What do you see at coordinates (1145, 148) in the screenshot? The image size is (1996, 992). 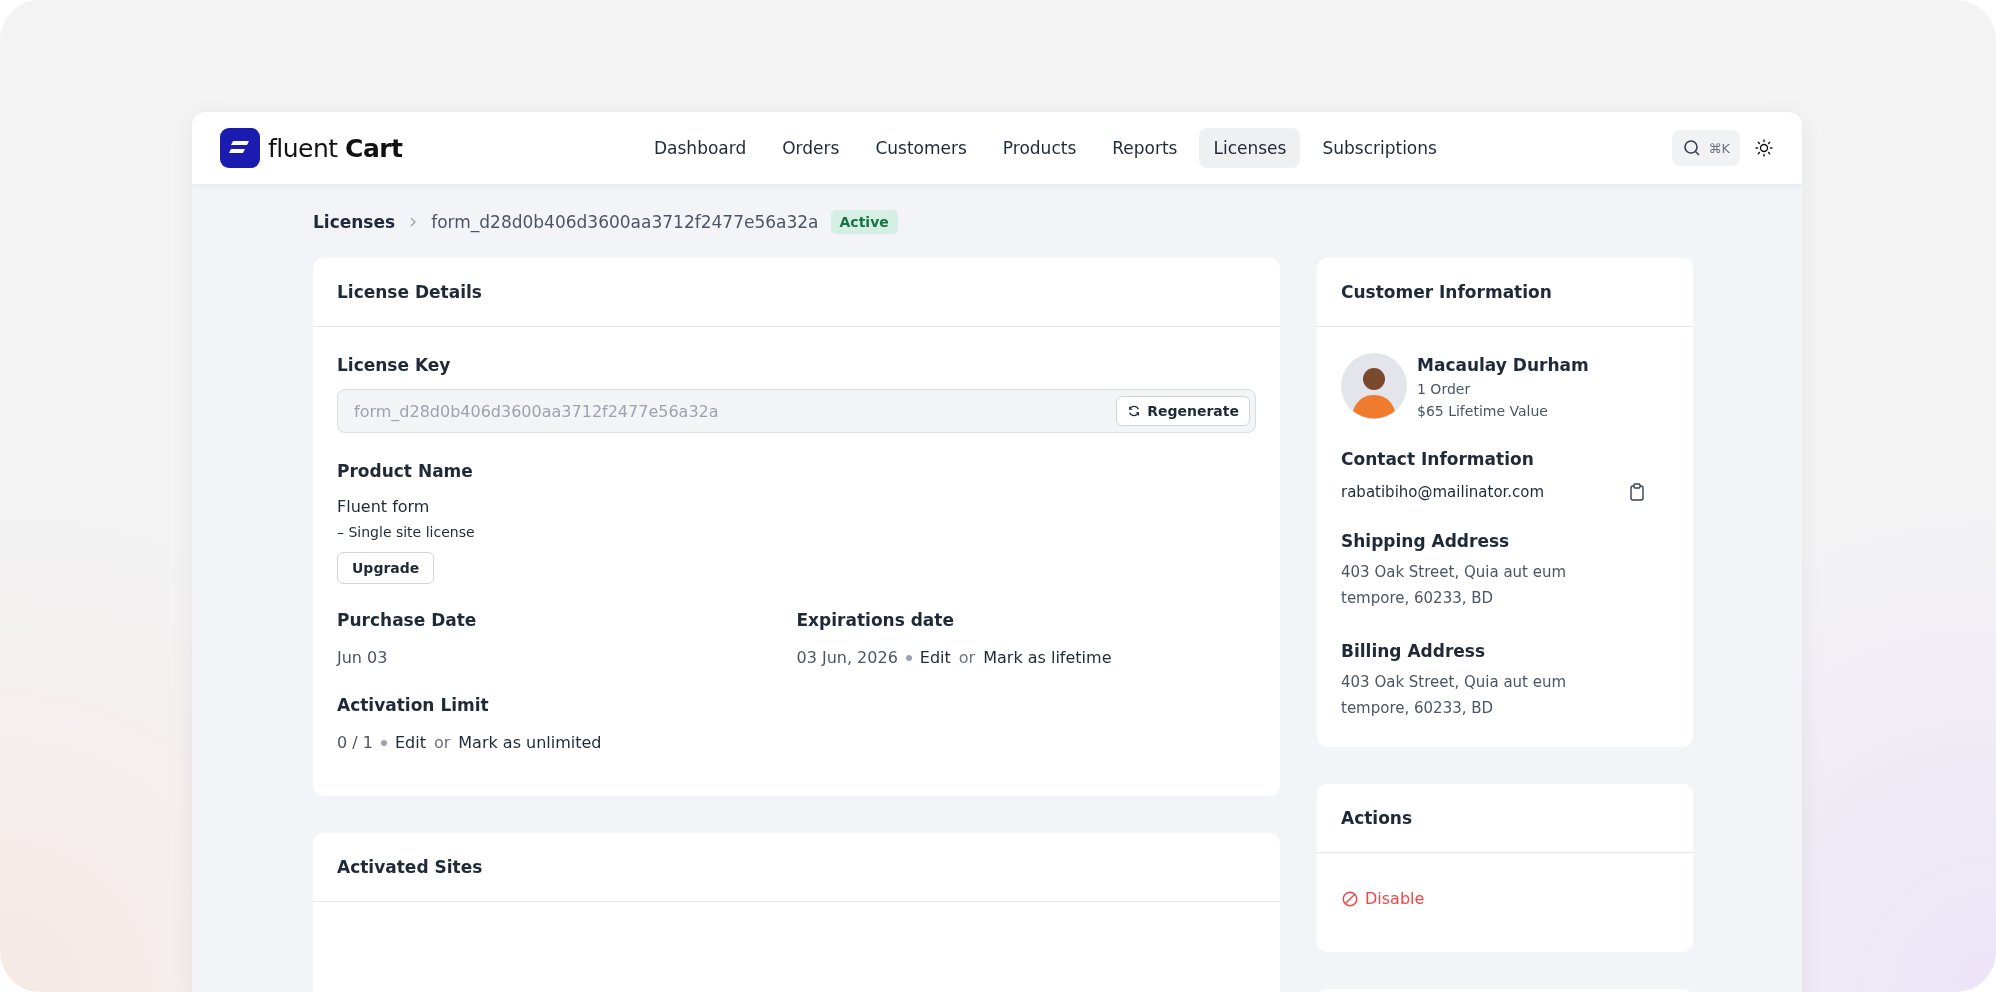 I see `nav-tab: Reports` at bounding box center [1145, 148].